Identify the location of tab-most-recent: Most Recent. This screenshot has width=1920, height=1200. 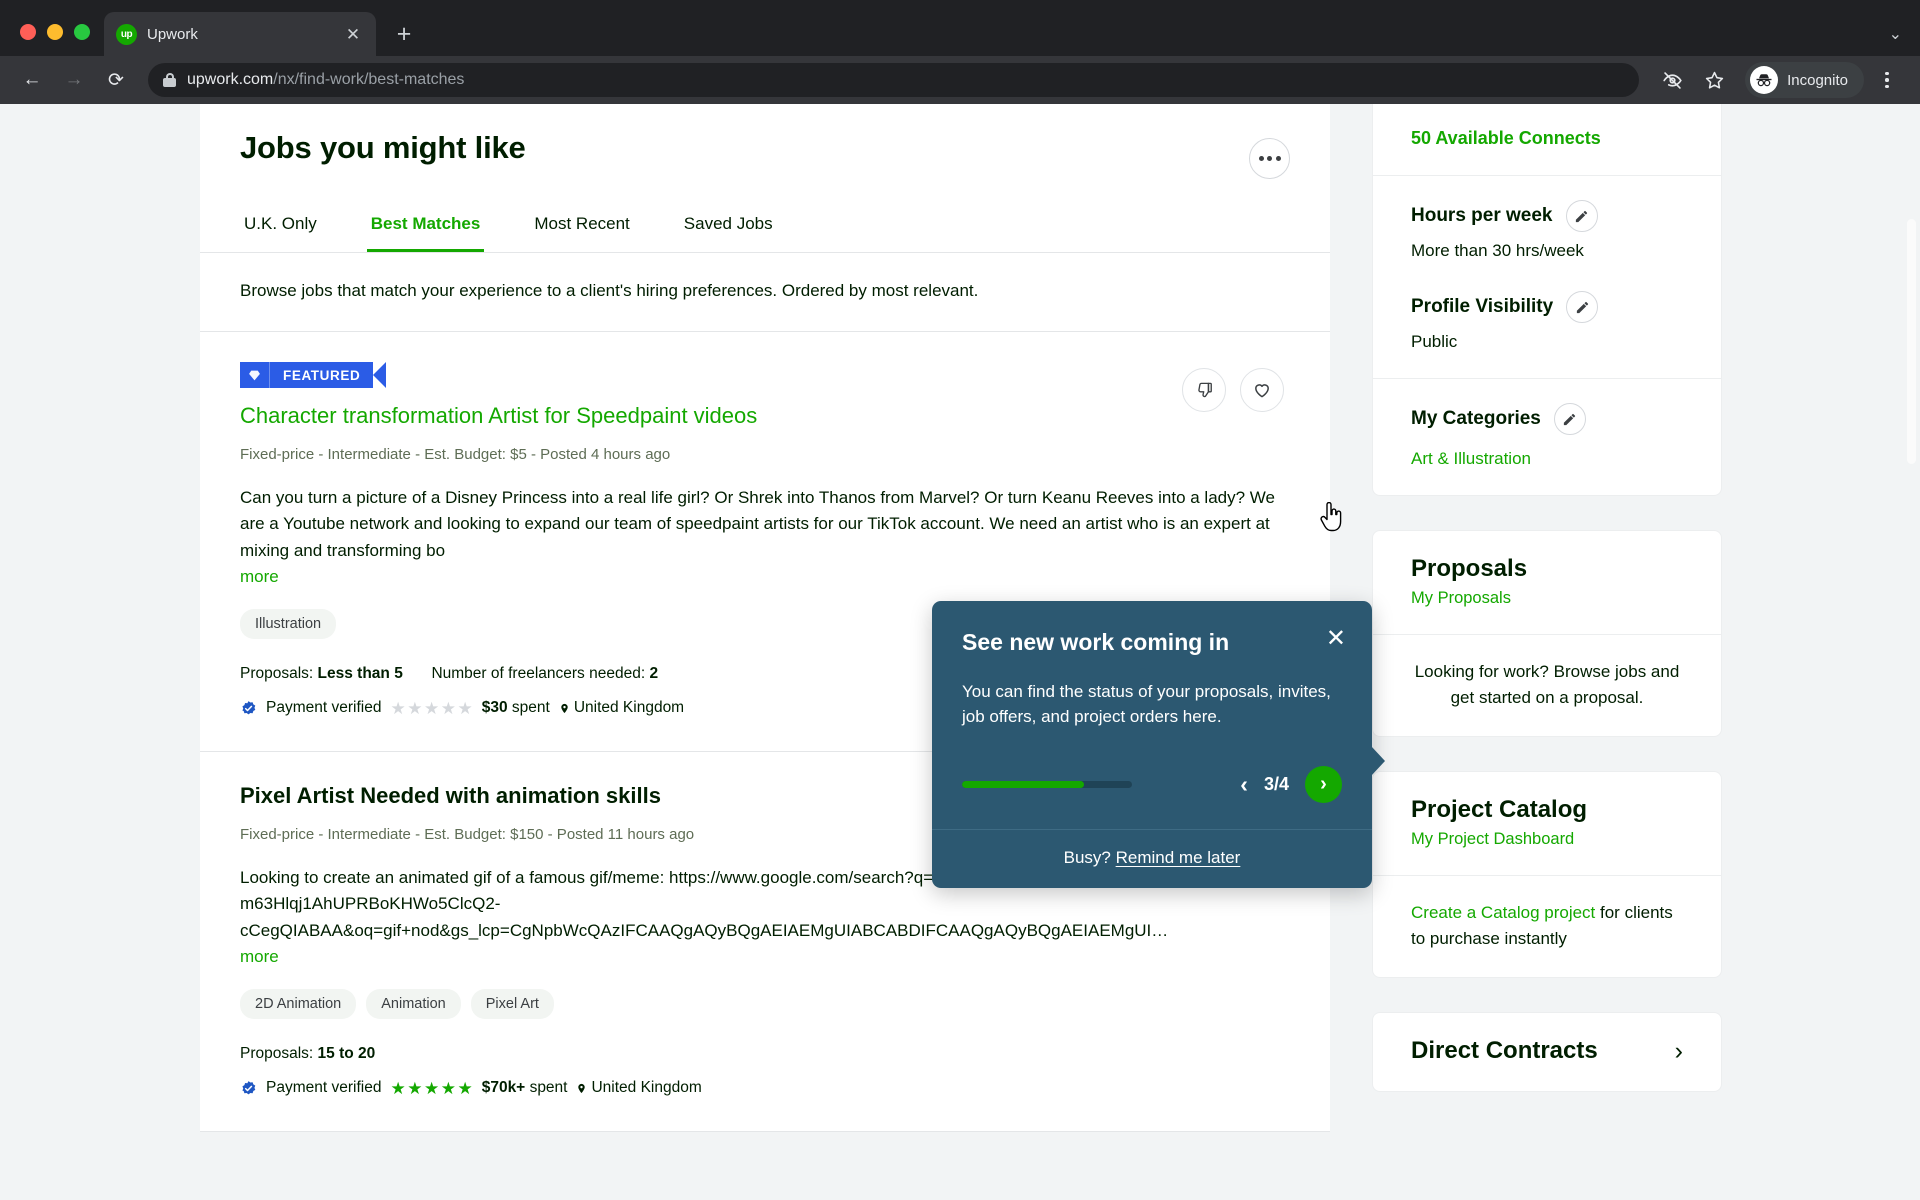
(581, 228).